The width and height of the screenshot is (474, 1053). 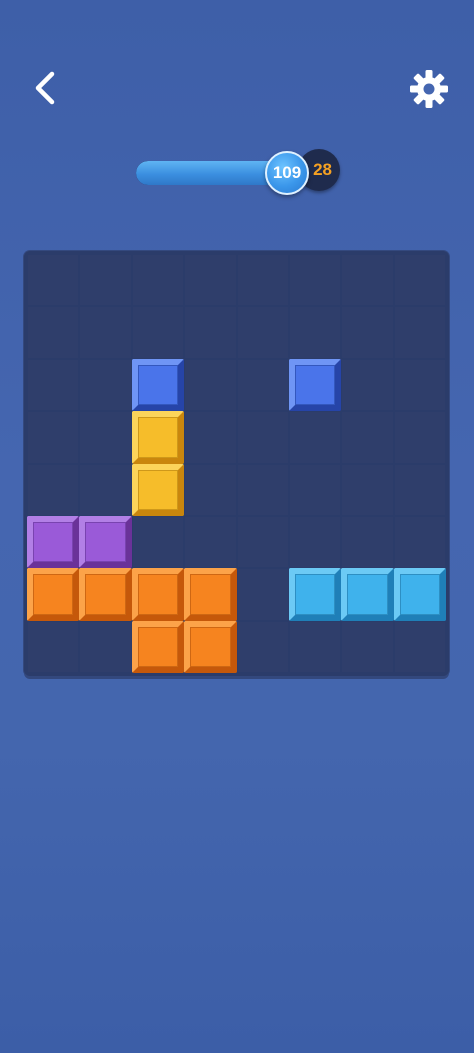 I want to click on current-score-badge: 109, so click(x=287, y=173).